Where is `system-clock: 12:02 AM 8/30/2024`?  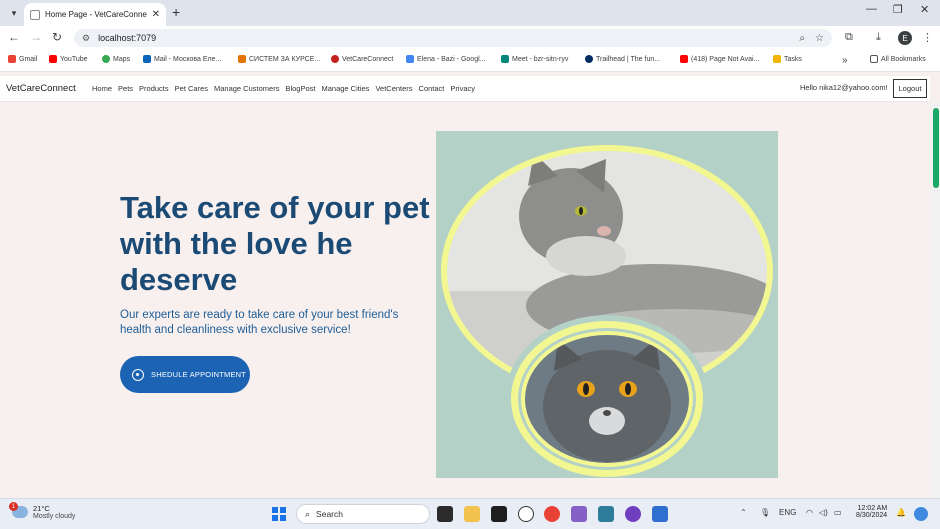 system-clock: 12:02 AM 8/30/2024 is located at coordinates (871, 512).